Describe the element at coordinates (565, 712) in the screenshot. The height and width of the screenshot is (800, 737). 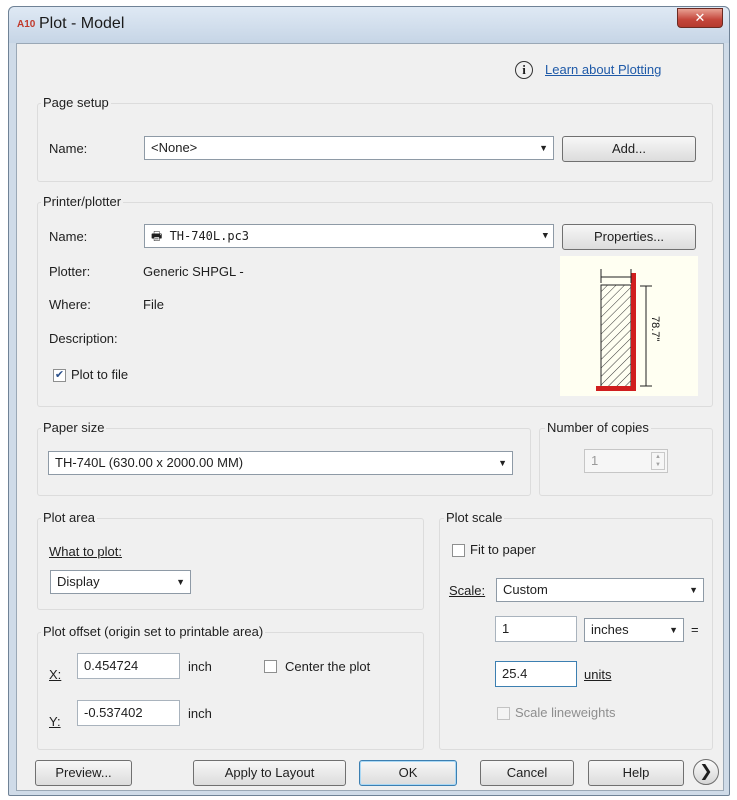
I see `scale-lineweights-label: Scale lineweights` at that location.